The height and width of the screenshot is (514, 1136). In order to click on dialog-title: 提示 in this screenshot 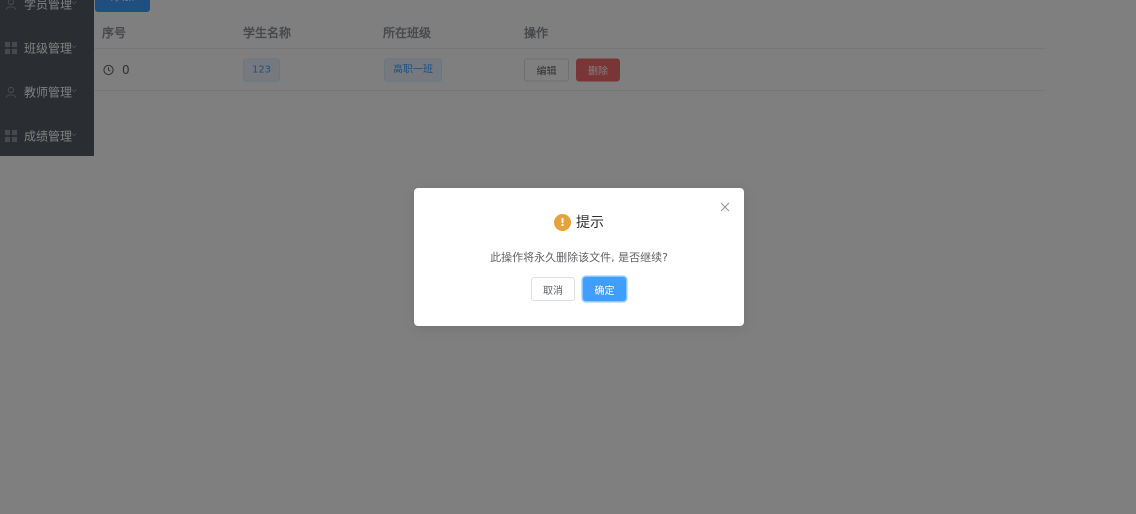, I will do `click(590, 223)`.